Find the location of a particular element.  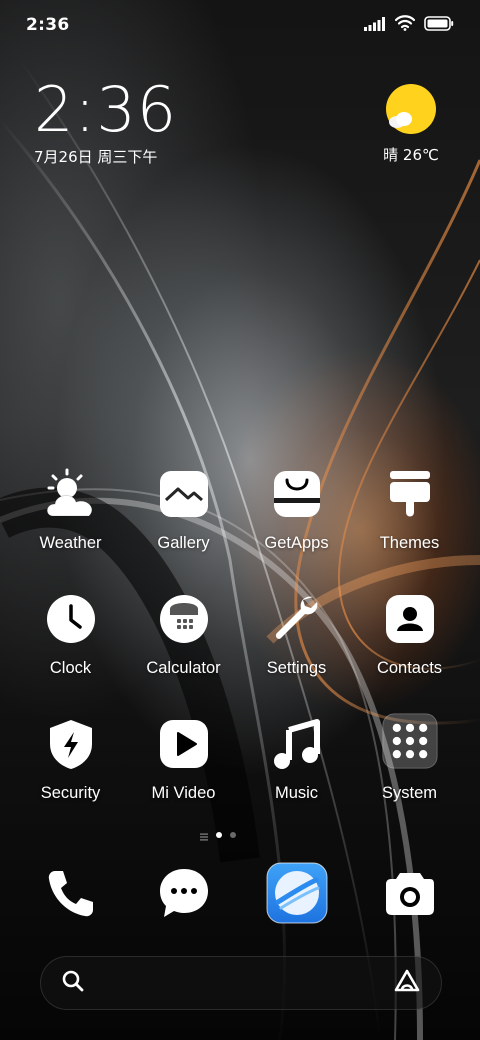

app-row: Security Mi Video Music System is located at coordinates (240, 777).